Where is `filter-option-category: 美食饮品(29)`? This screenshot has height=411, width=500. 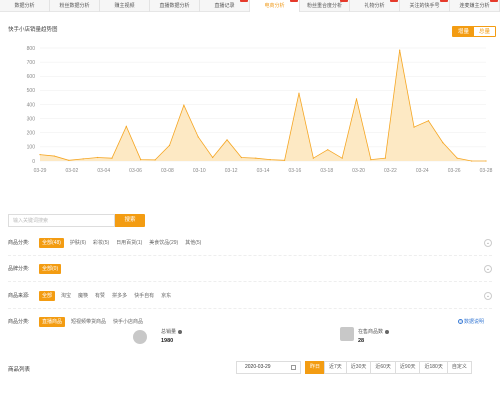 filter-option-category: 美食饮品(29) is located at coordinates (163, 243).